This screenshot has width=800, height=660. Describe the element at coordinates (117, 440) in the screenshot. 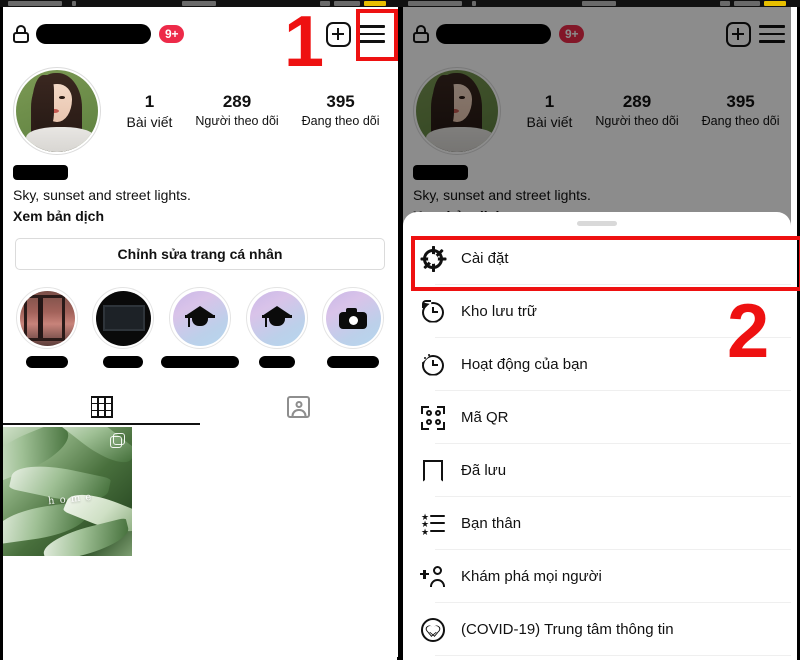

I see `multiple-photos-icon` at that location.